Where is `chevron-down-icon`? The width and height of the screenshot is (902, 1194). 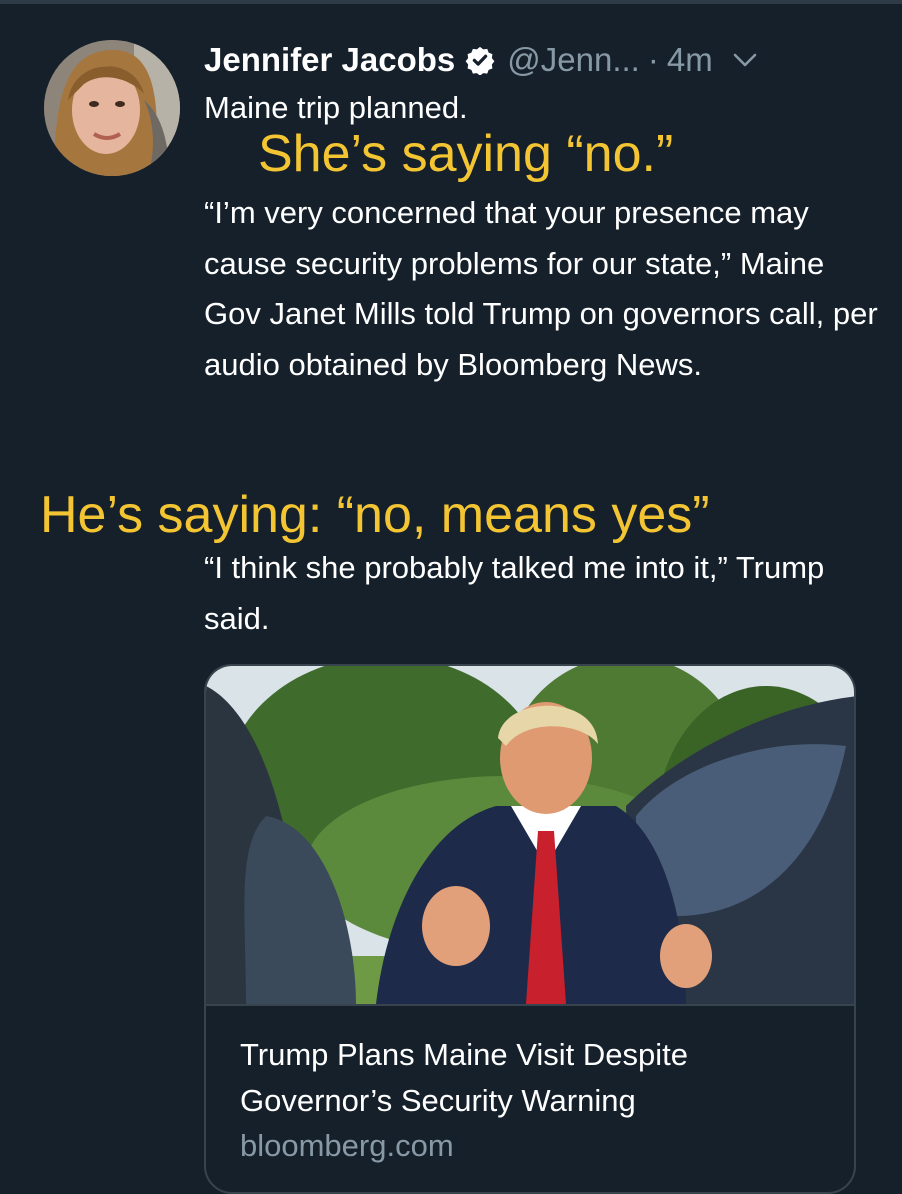 chevron-down-icon is located at coordinates (745, 60).